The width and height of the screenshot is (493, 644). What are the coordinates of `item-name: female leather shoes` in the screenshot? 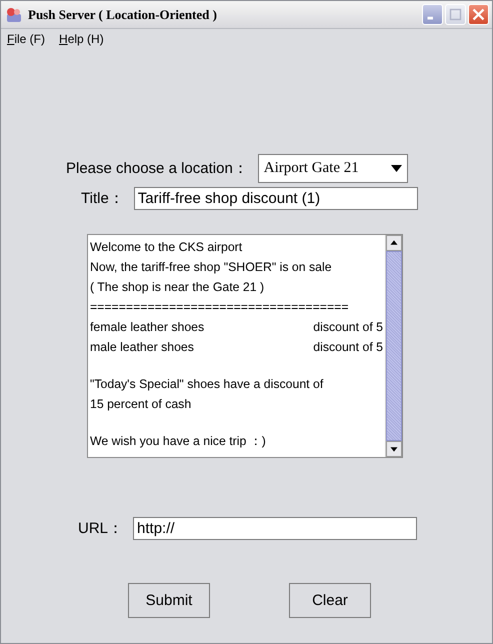 It's located at (147, 327).